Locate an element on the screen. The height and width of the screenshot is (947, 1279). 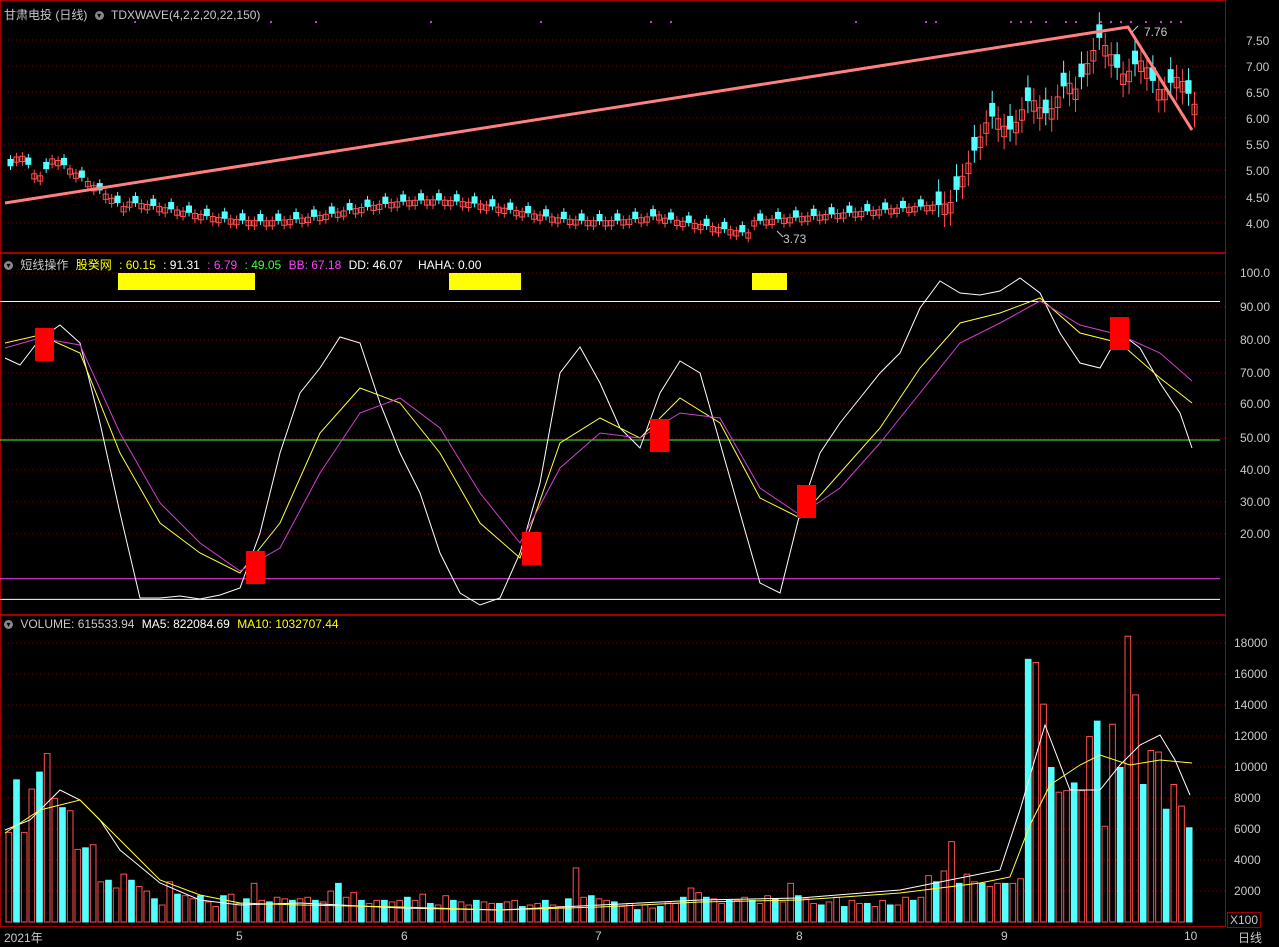
period-label: 日线 is located at coordinates (1250, 937).